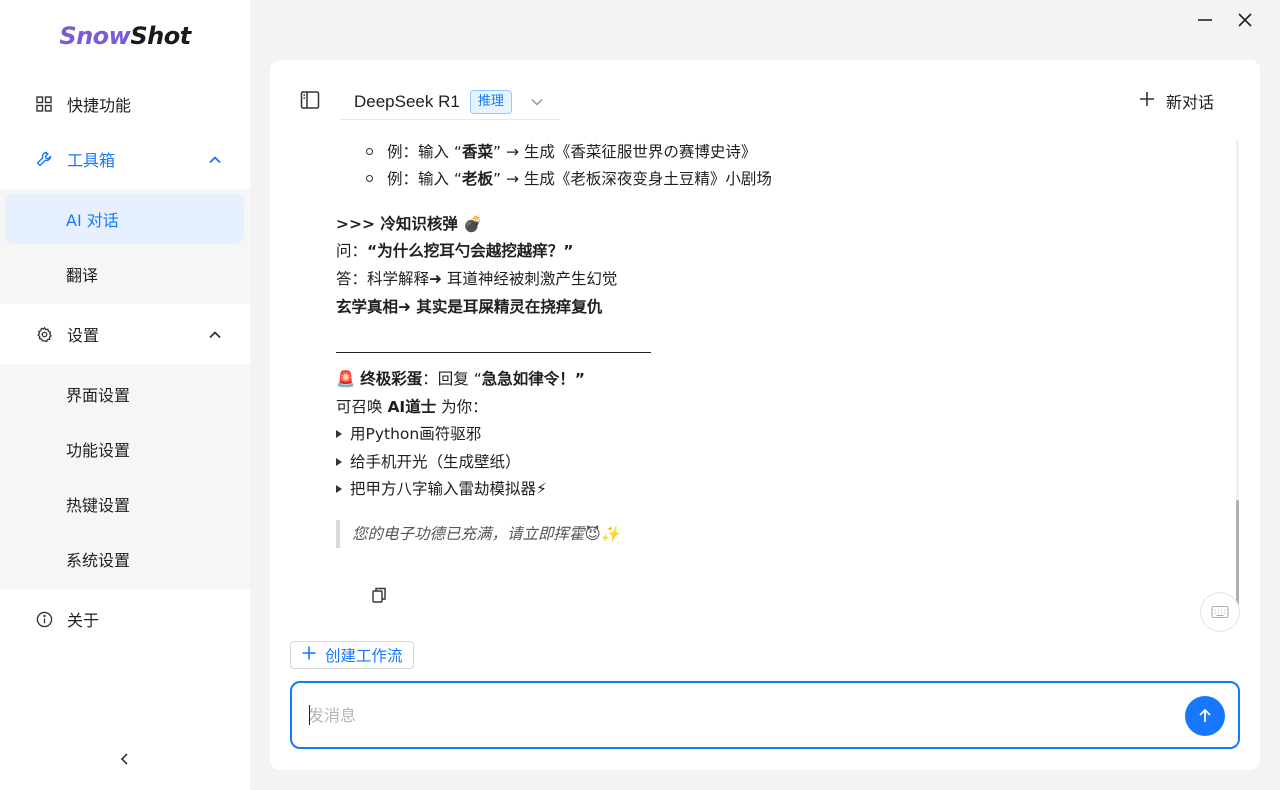 The image size is (1280, 790). What do you see at coordinates (92, 220) in the screenshot?
I see `sidebar-item-label: AI 对话` at bounding box center [92, 220].